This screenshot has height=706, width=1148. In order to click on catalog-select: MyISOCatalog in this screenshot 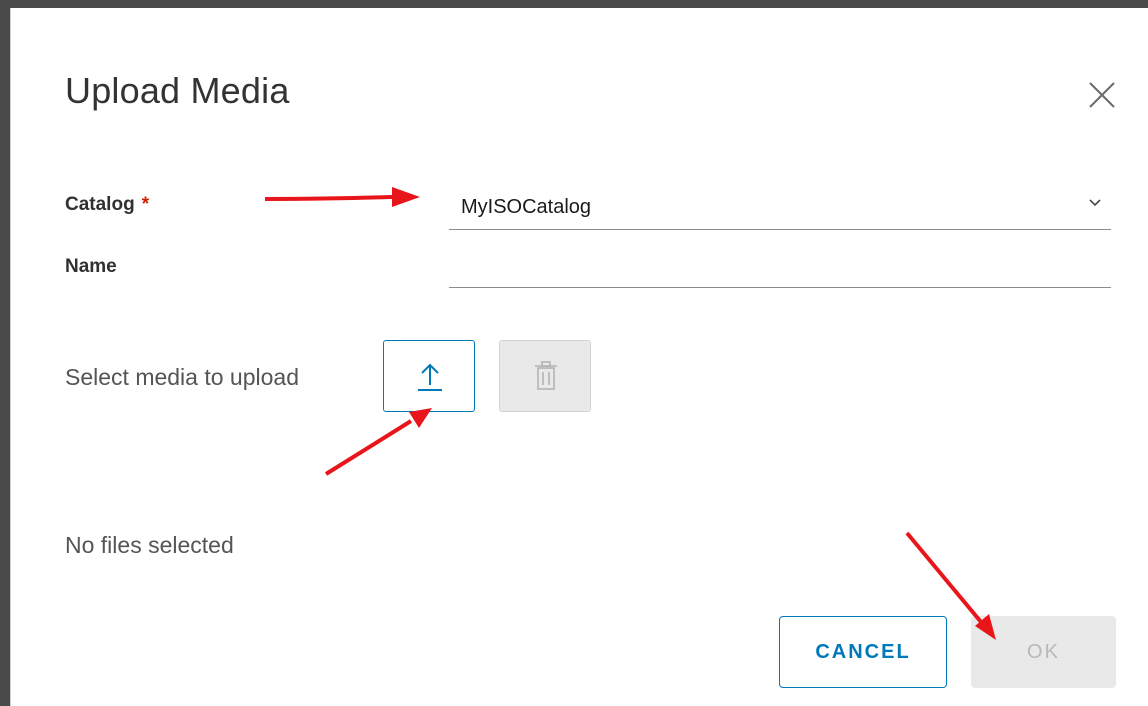, I will do `click(780, 205)`.